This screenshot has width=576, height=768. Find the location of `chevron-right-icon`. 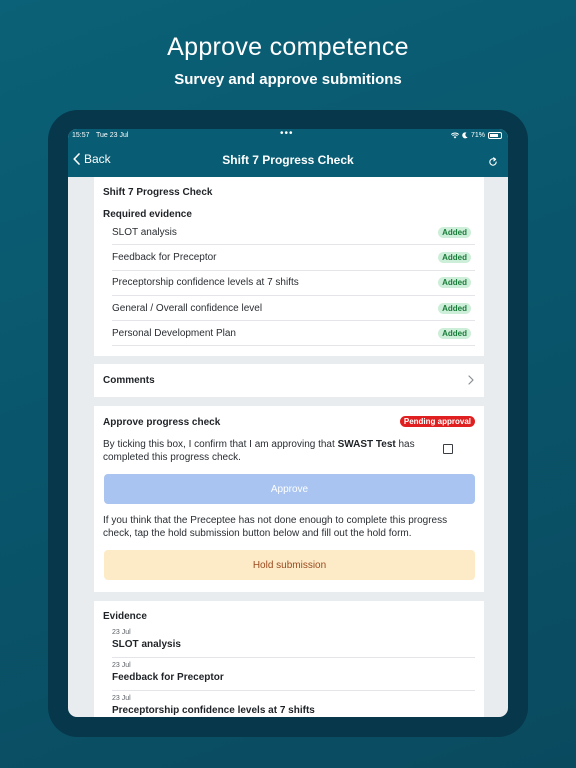

chevron-right-icon is located at coordinates (471, 380).